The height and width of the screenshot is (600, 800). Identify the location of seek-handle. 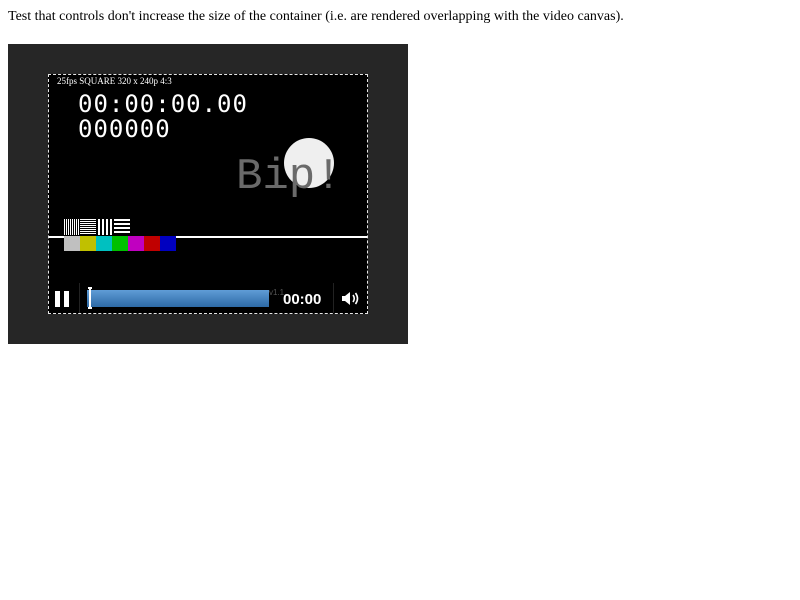
(90, 298).